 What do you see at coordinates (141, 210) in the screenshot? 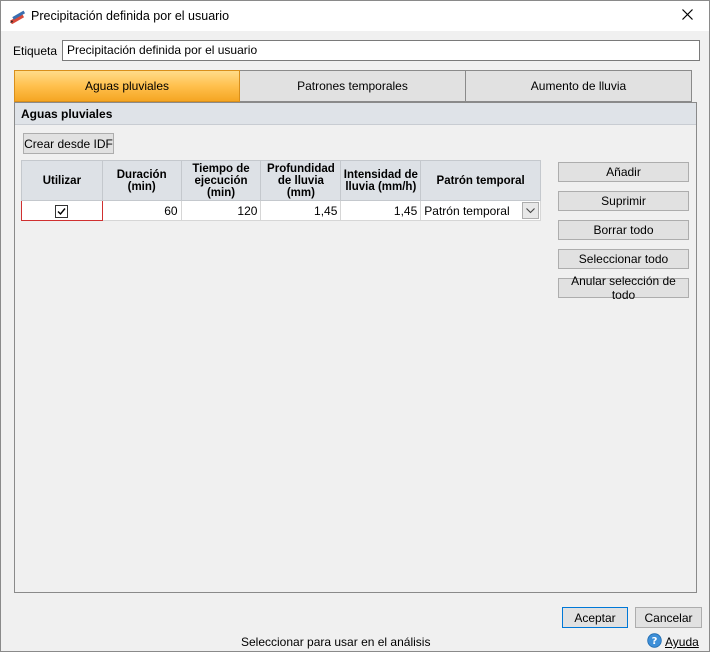
I see `duration-cell: 60` at bounding box center [141, 210].